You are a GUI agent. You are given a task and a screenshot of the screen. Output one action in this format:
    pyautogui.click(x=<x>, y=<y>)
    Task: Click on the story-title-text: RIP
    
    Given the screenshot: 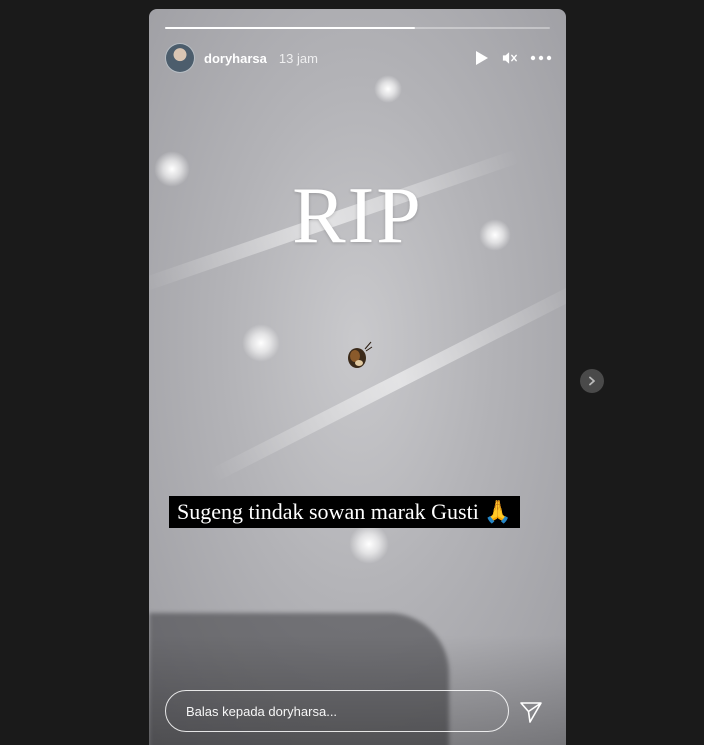 What is the action you would take?
    pyautogui.click(x=357, y=216)
    